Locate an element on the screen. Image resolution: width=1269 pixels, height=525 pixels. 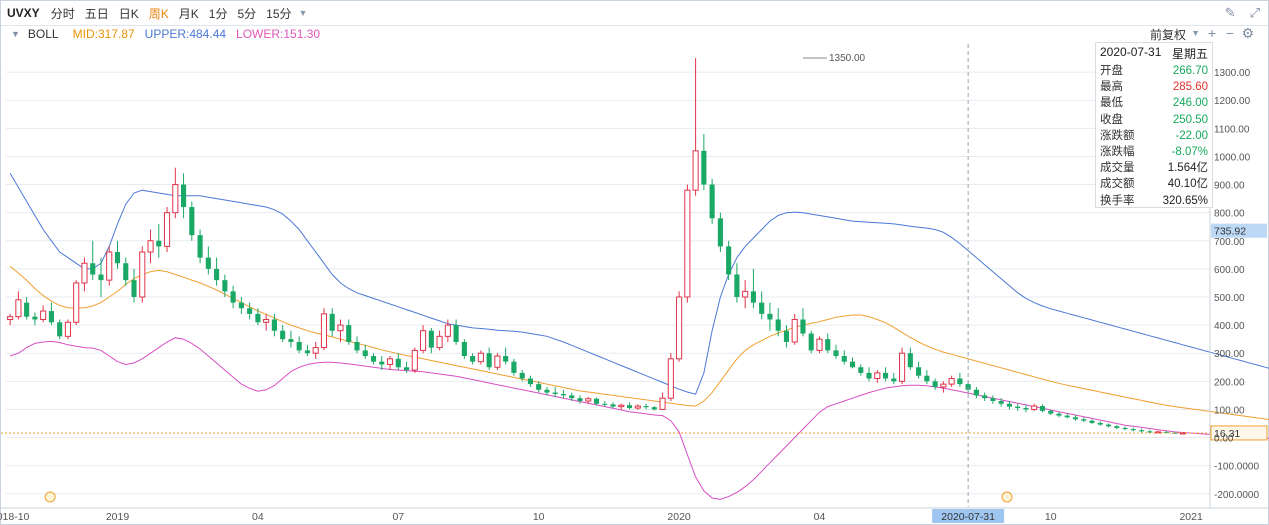
tooltip-row: 涨跌额 -22.00 is located at coordinates (1154, 136).